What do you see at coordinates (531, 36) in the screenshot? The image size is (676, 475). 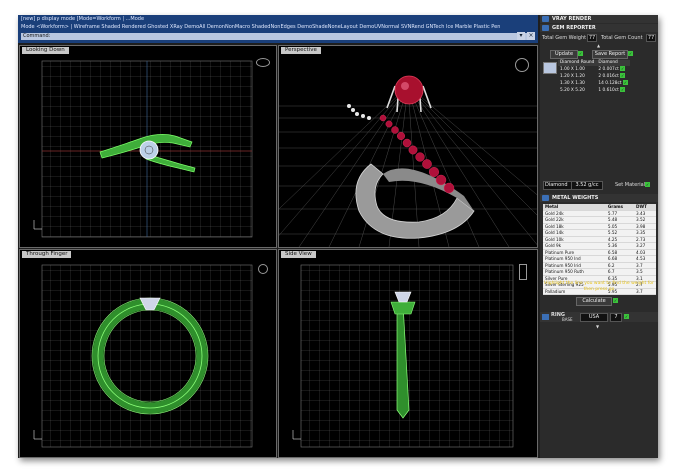 I see `command-close-icon: ×` at bounding box center [531, 36].